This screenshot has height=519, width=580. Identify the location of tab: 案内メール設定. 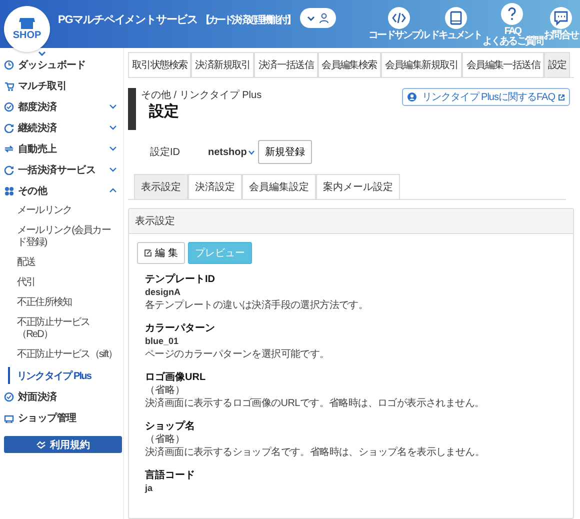
(358, 186).